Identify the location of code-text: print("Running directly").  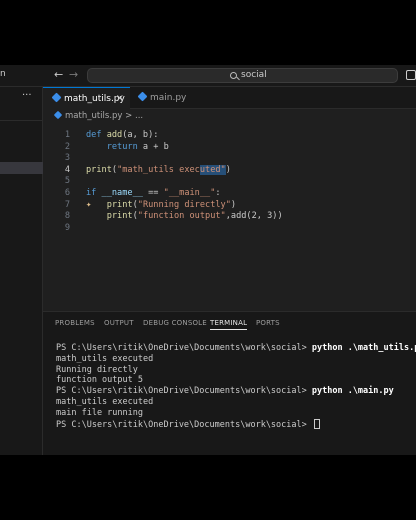
(171, 204).